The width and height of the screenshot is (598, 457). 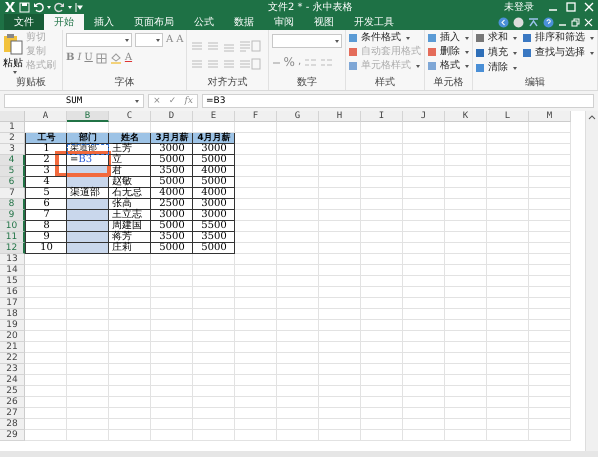 What do you see at coordinates (533, 22) in the screenshot?
I see `collapse-ribbon-icon` at bounding box center [533, 22].